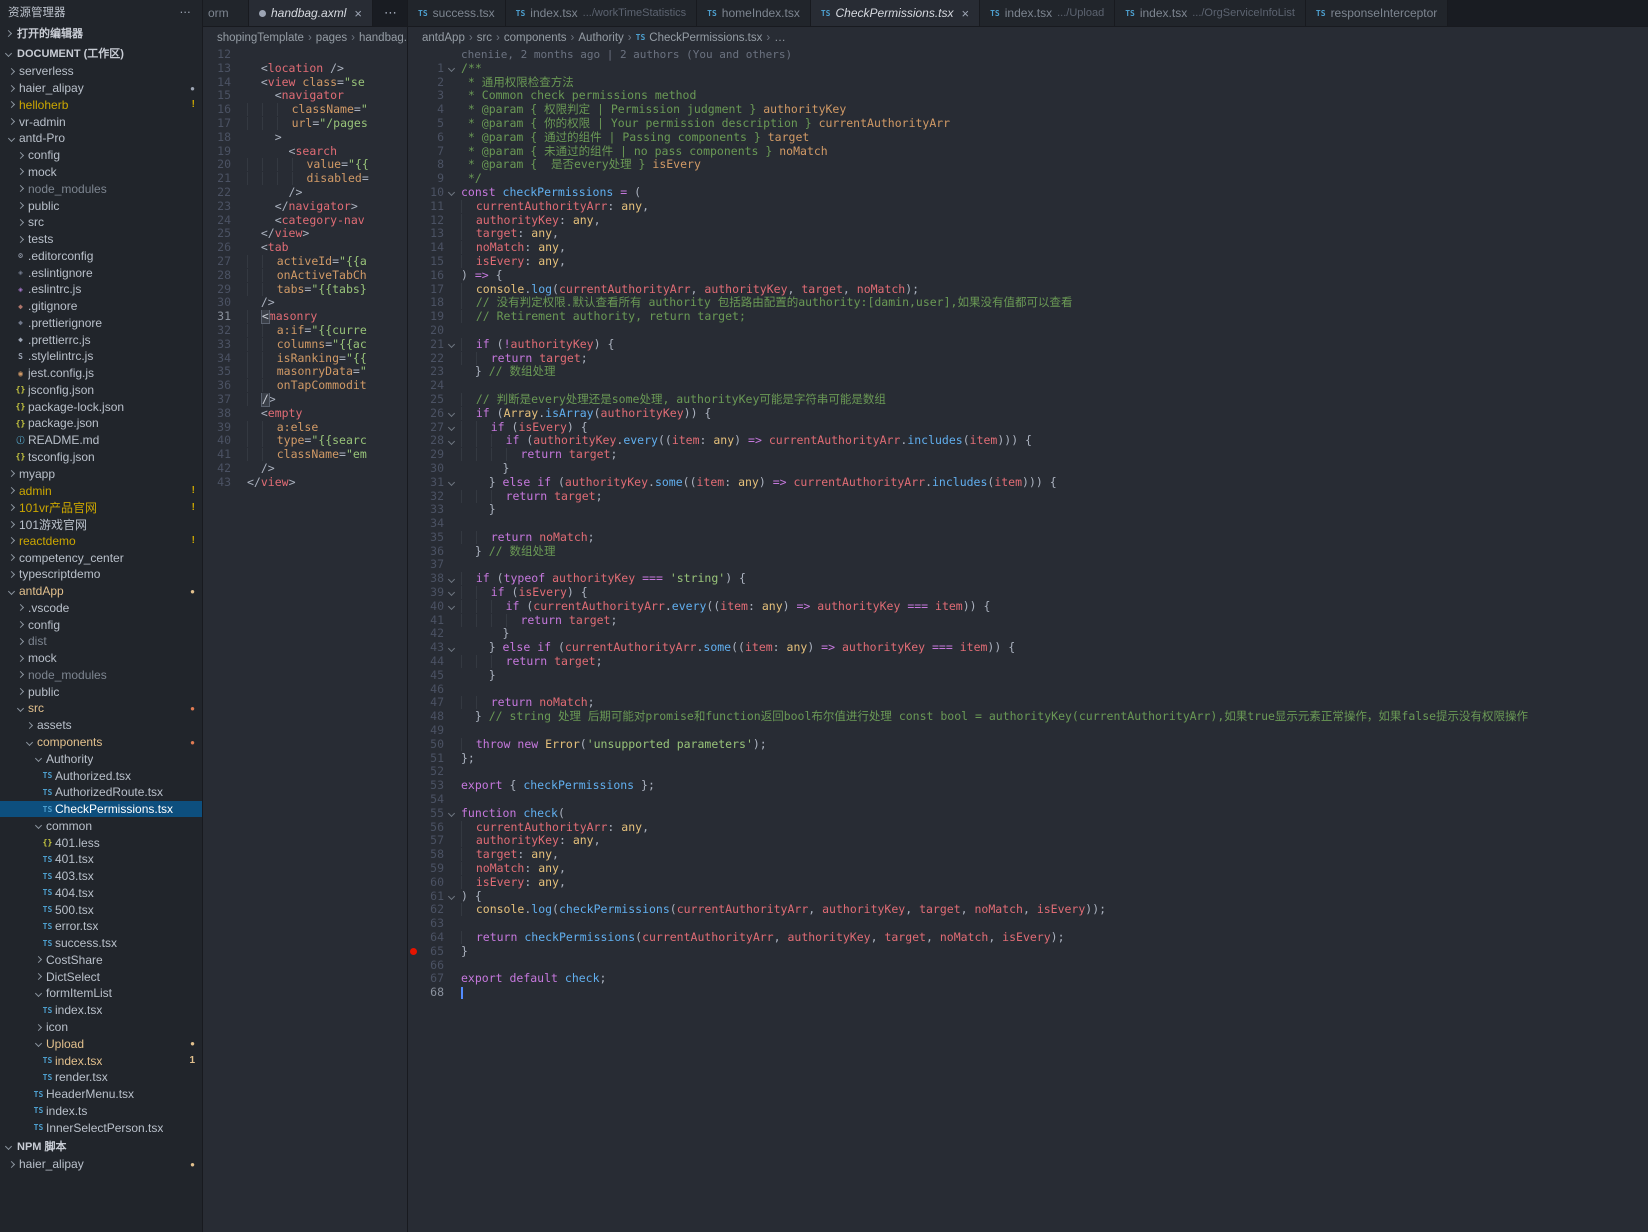  Describe the element at coordinates (305, 165) in the screenshot. I see `code-line: 20 value="{{` at that location.